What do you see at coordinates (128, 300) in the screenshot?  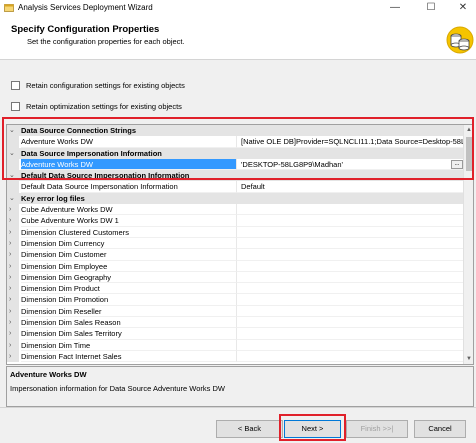 I see `property-name: Dimension Dim Promotion` at bounding box center [128, 300].